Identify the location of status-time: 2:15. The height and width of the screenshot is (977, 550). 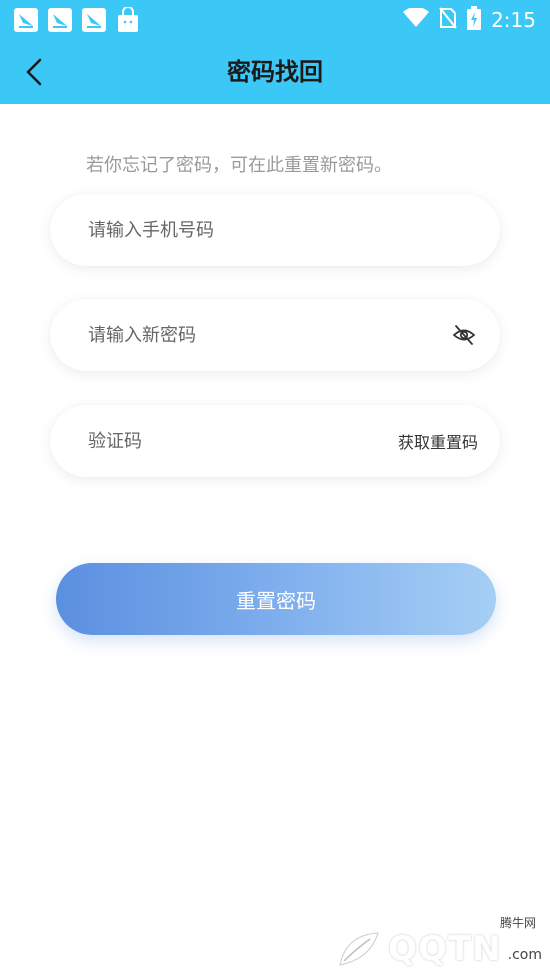
(513, 20).